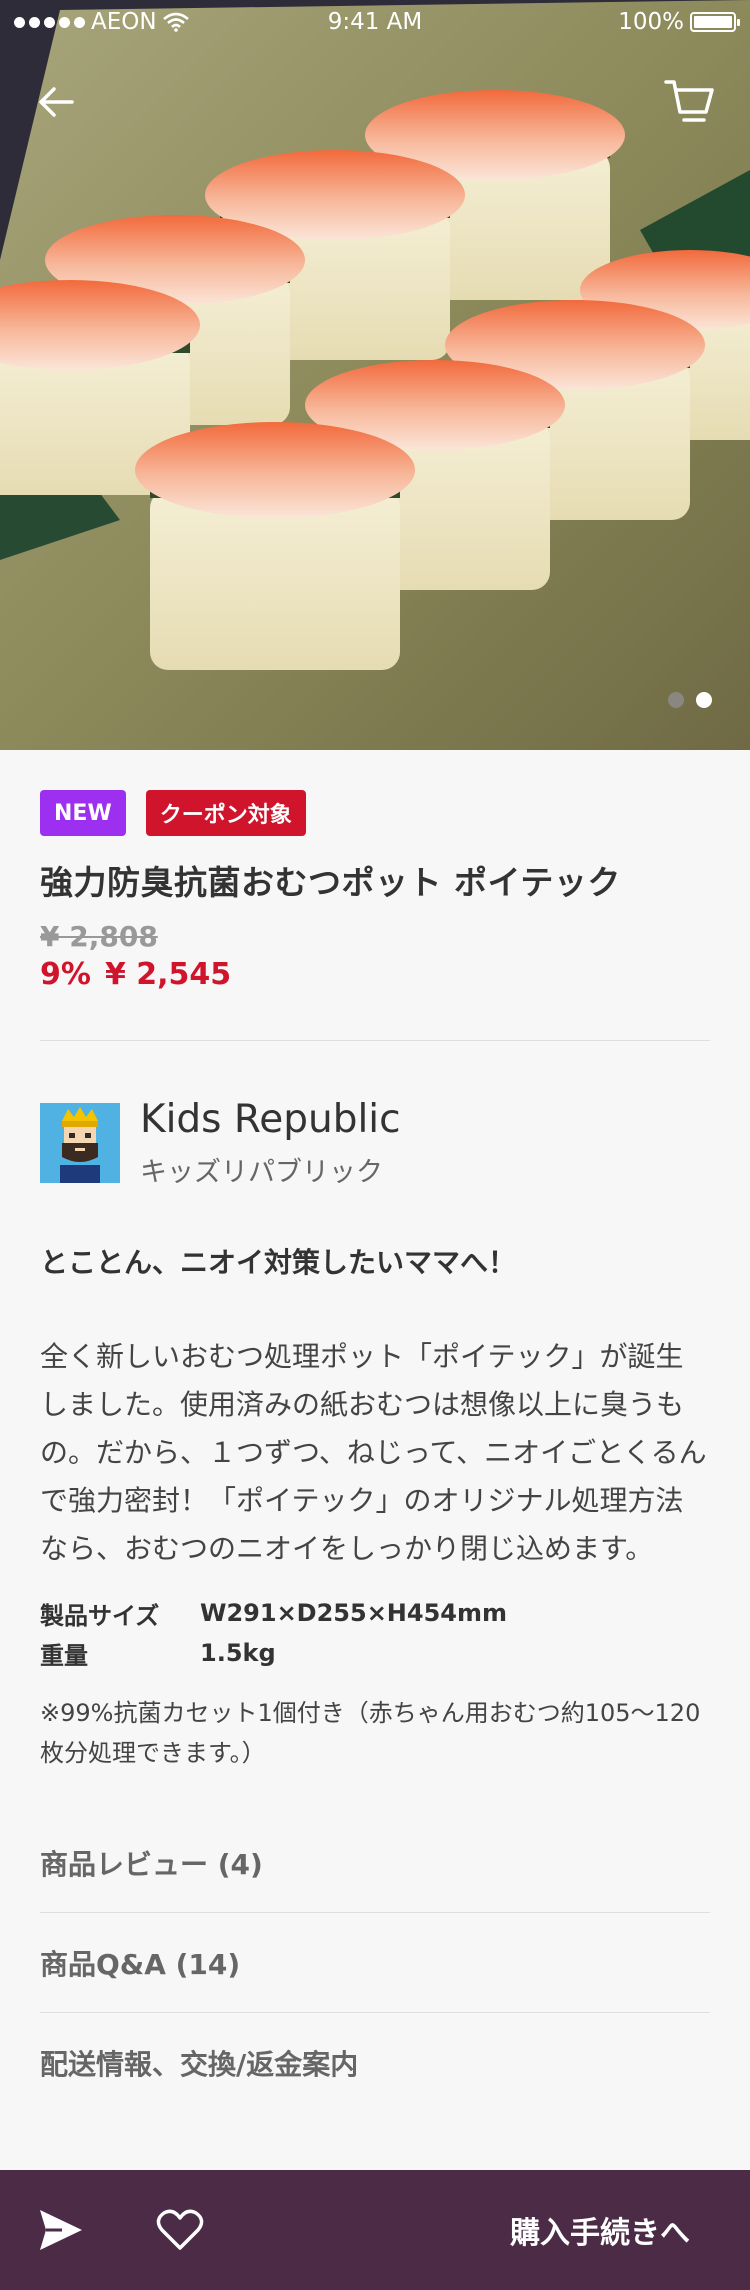 The height and width of the screenshot is (2290, 750). I want to click on sale-price-row: 9% ¥ 2,545, so click(375, 974).